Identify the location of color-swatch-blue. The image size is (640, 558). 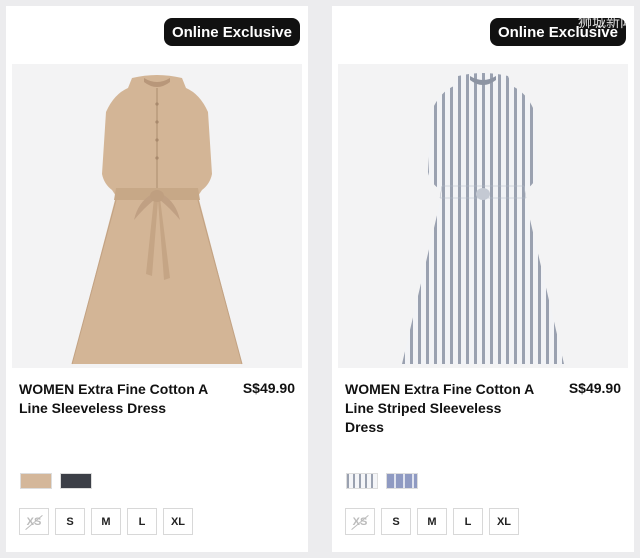
(402, 481).